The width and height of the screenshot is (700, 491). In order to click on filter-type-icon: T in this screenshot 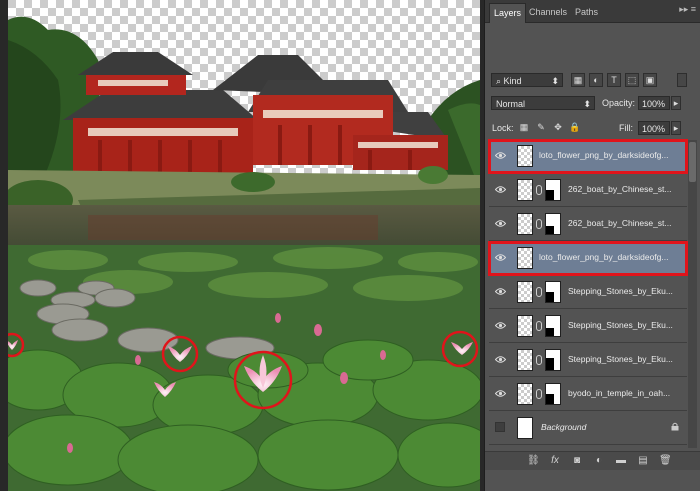, I will do `click(614, 80)`.